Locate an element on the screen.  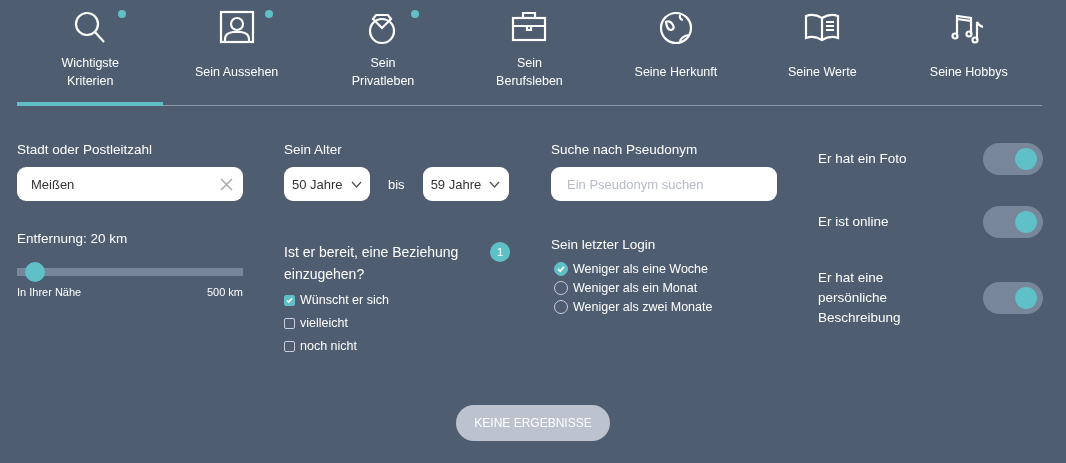
field-label: Stadt oder Postleitzahl is located at coordinates (85, 149).